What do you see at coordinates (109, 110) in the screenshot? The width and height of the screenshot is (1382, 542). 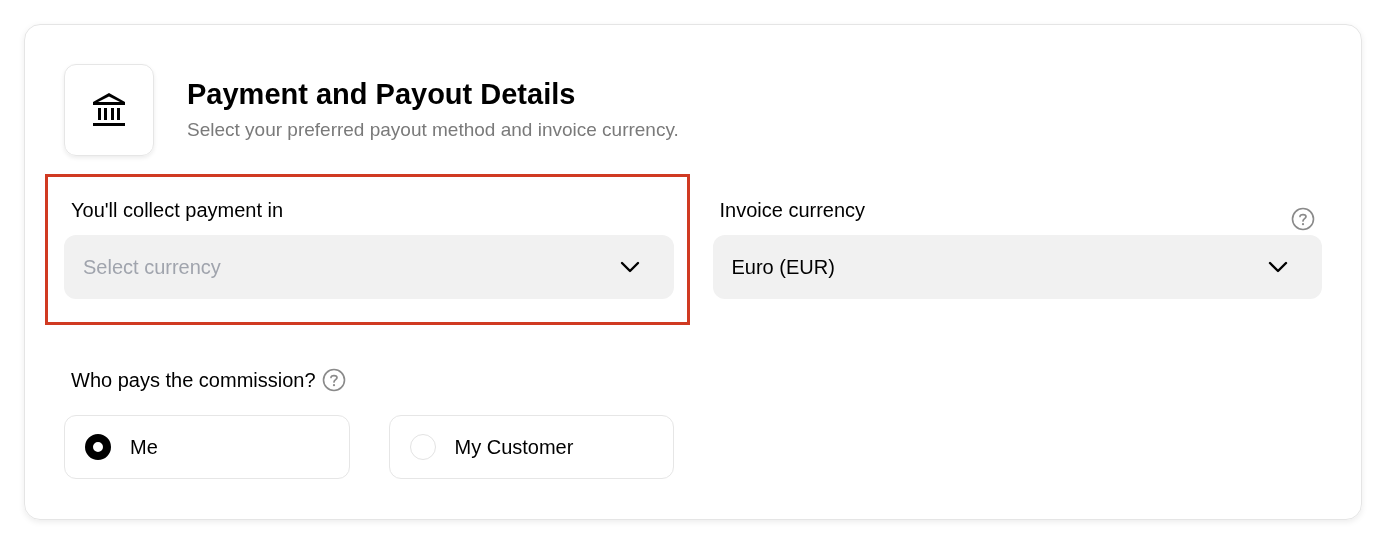 I see `bank-icon` at bounding box center [109, 110].